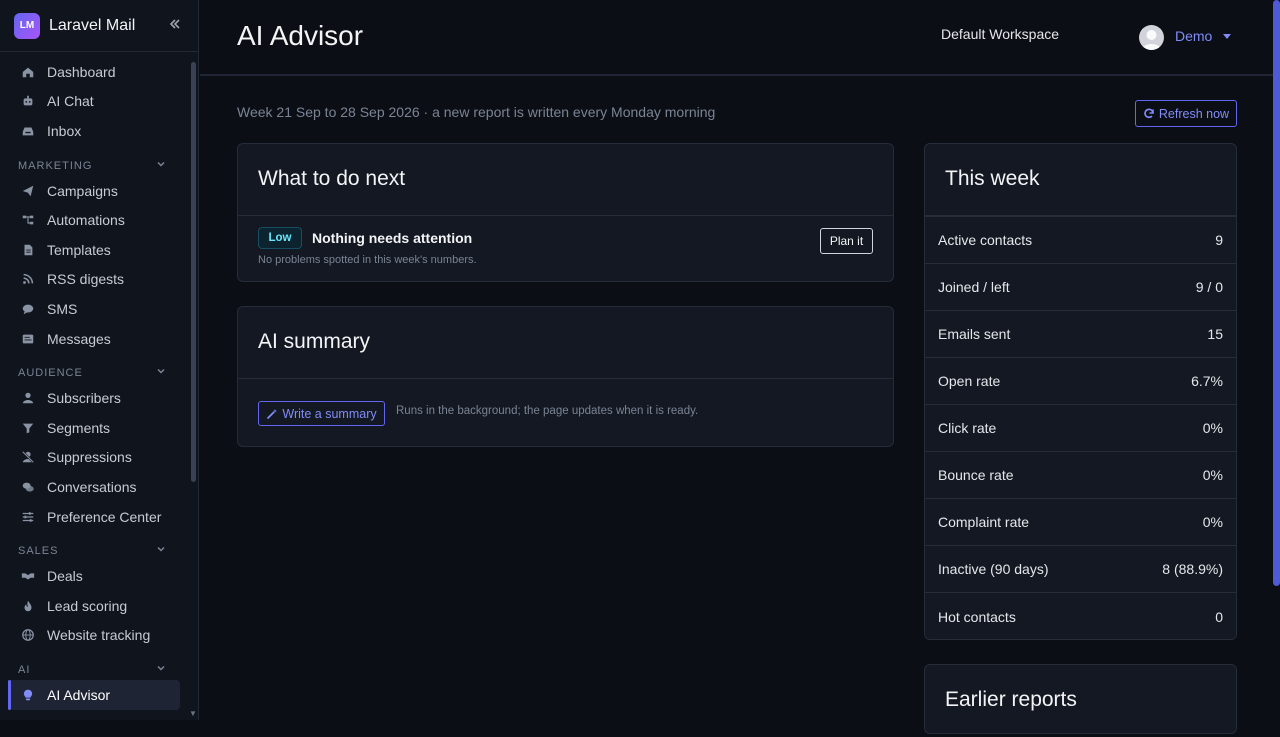 This screenshot has height=737, width=1280. Describe the element at coordinates (95, 665) in the screenshot. I see `sidebar-section-ai: AI` at that location.